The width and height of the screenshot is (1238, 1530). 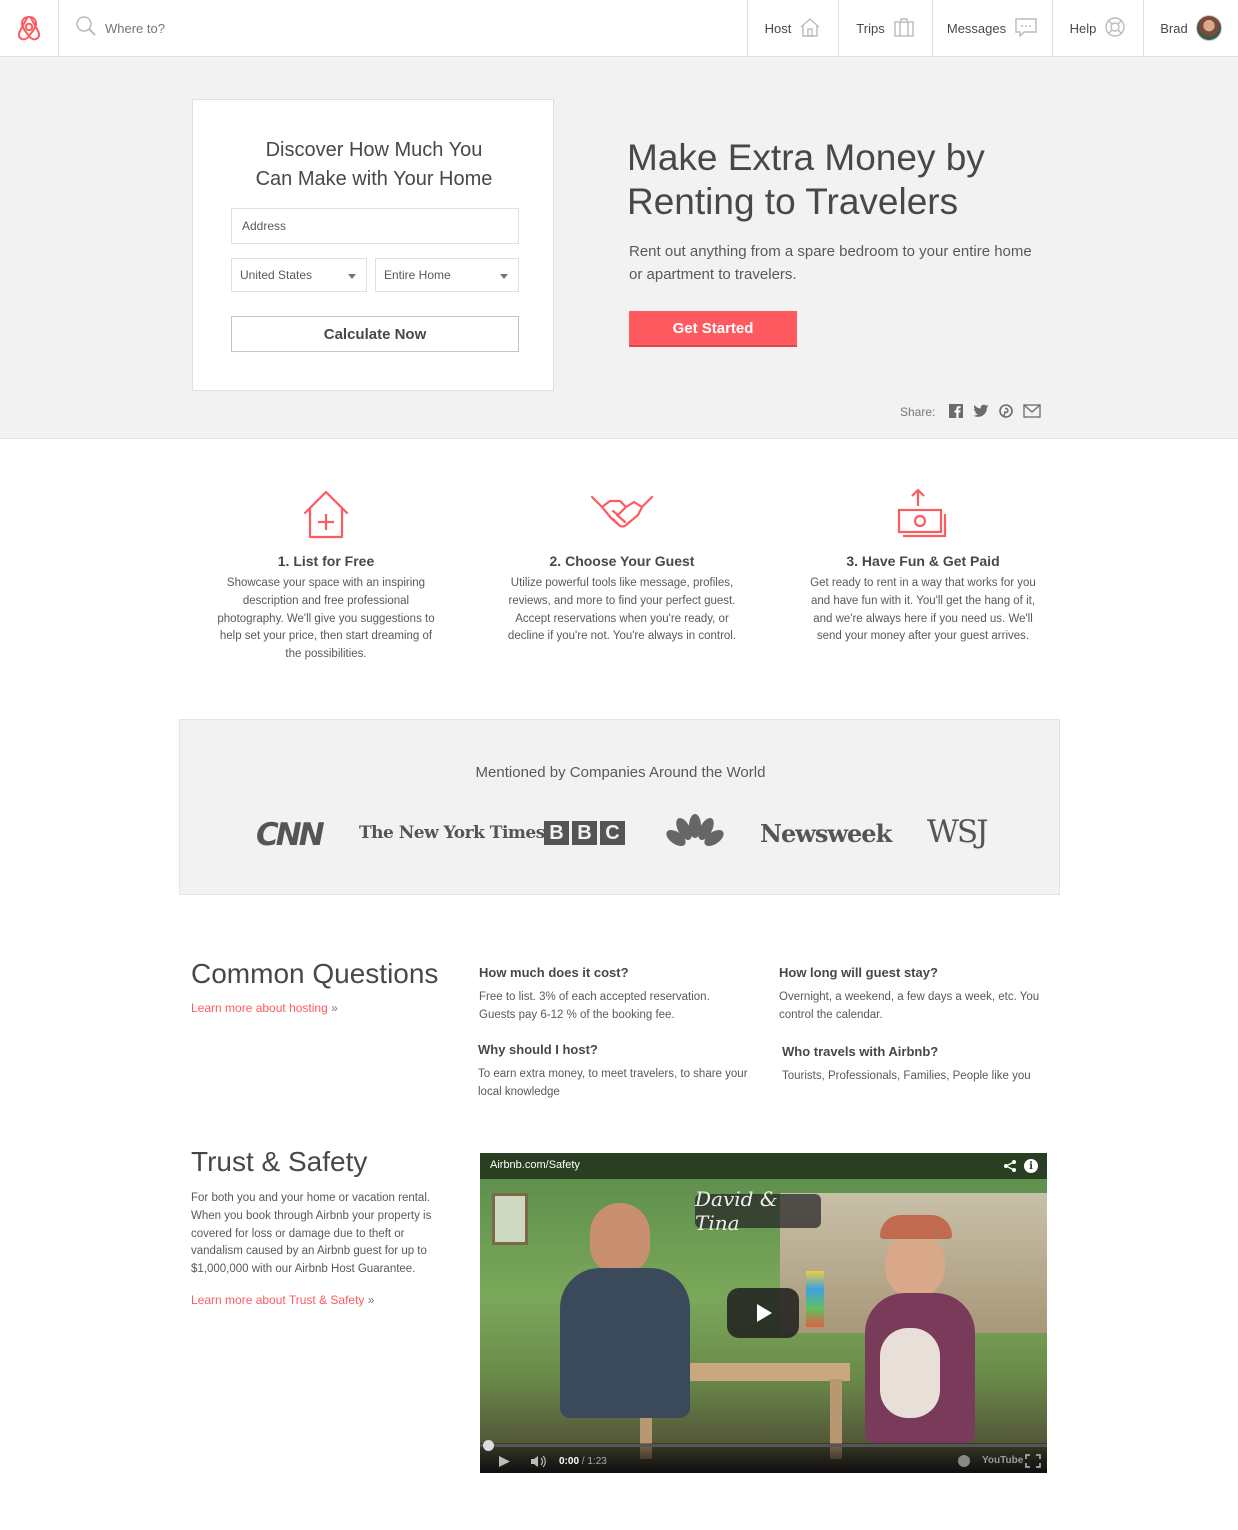 I want to click on share-label: Share:, so click(x=918, y=412).